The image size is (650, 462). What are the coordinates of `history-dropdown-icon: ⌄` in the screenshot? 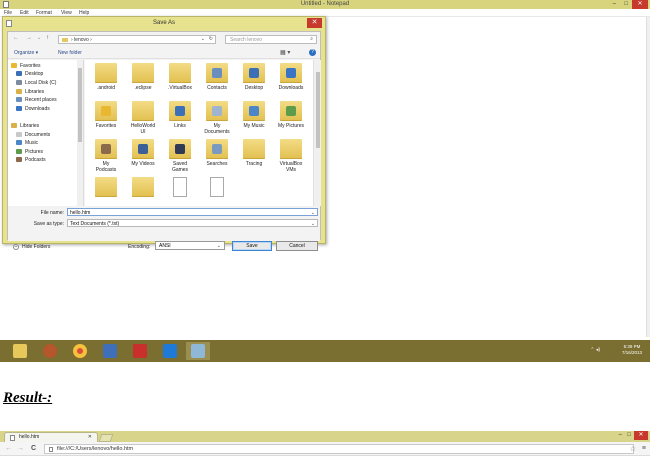 It's located at (39, 38).